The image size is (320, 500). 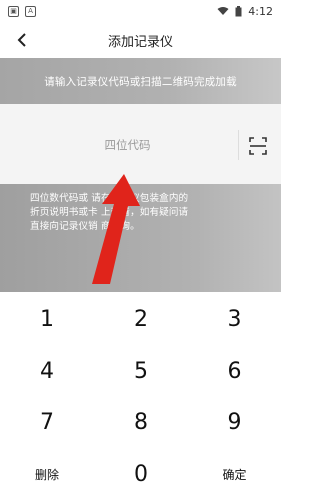 I want to click on page-title: 添加记录仪, so click(x=140, y=42).